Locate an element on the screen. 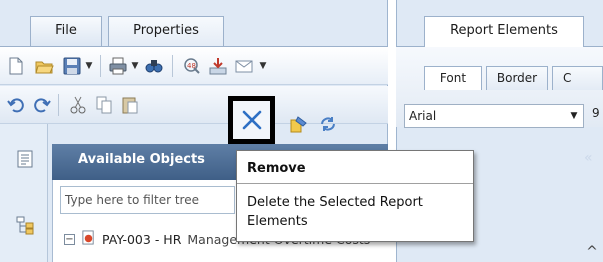 This screenshot has height=262, width=603. tree-root-label: PAY-003 - HR is located at coordinates (142, 239).